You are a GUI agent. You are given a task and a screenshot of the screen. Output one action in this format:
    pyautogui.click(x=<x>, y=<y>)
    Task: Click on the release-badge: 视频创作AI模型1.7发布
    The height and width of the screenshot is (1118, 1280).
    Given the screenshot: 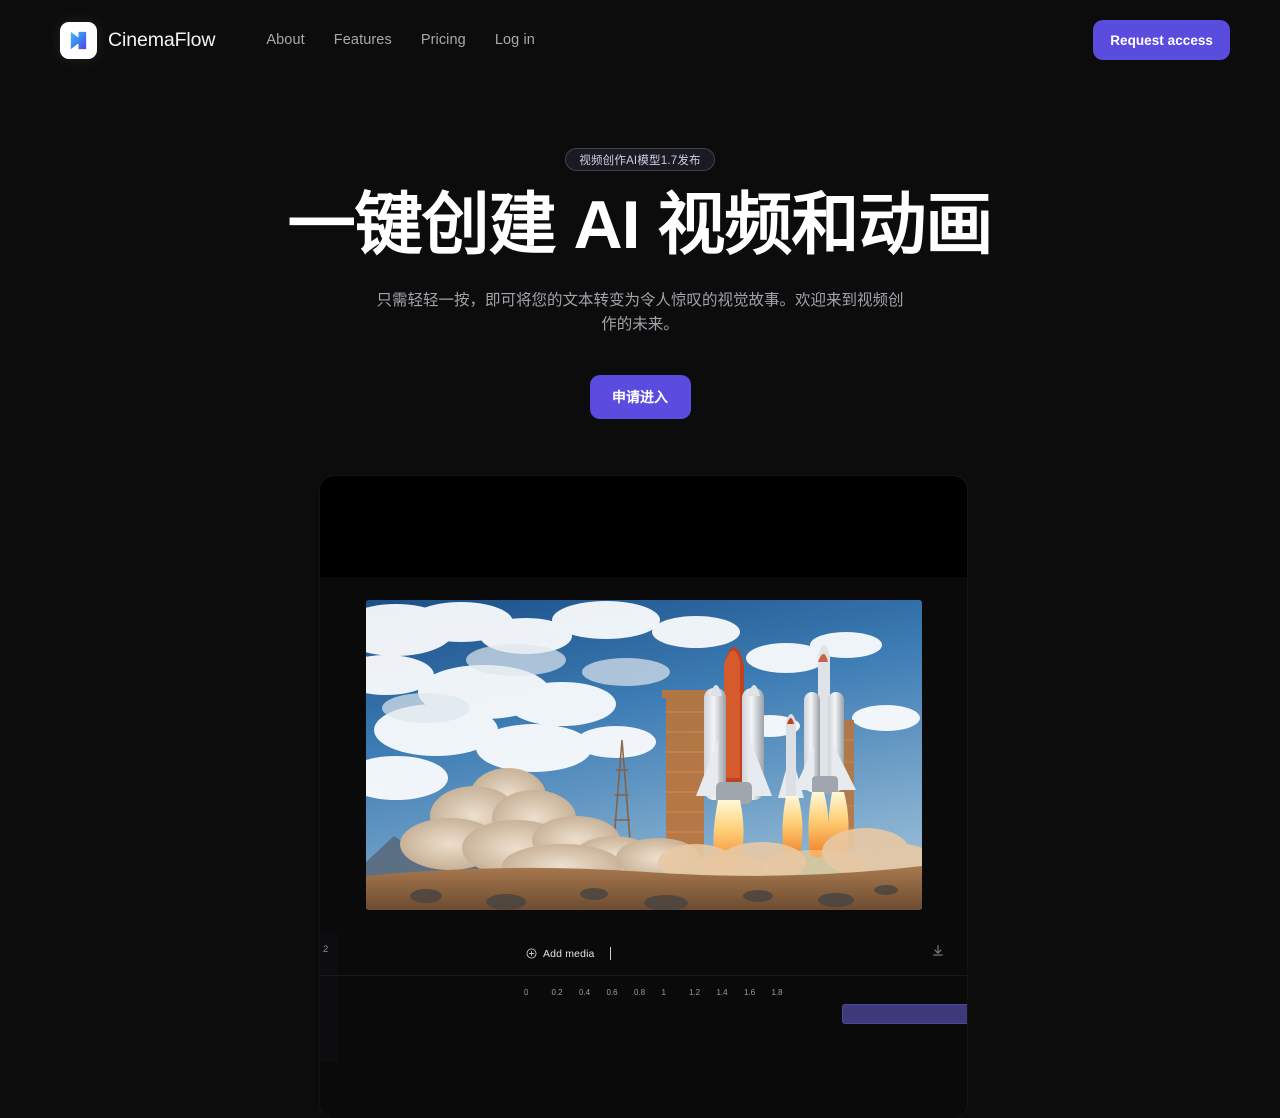 What is the action you would take?
    pyautogui.click(x=640, y=159)
    